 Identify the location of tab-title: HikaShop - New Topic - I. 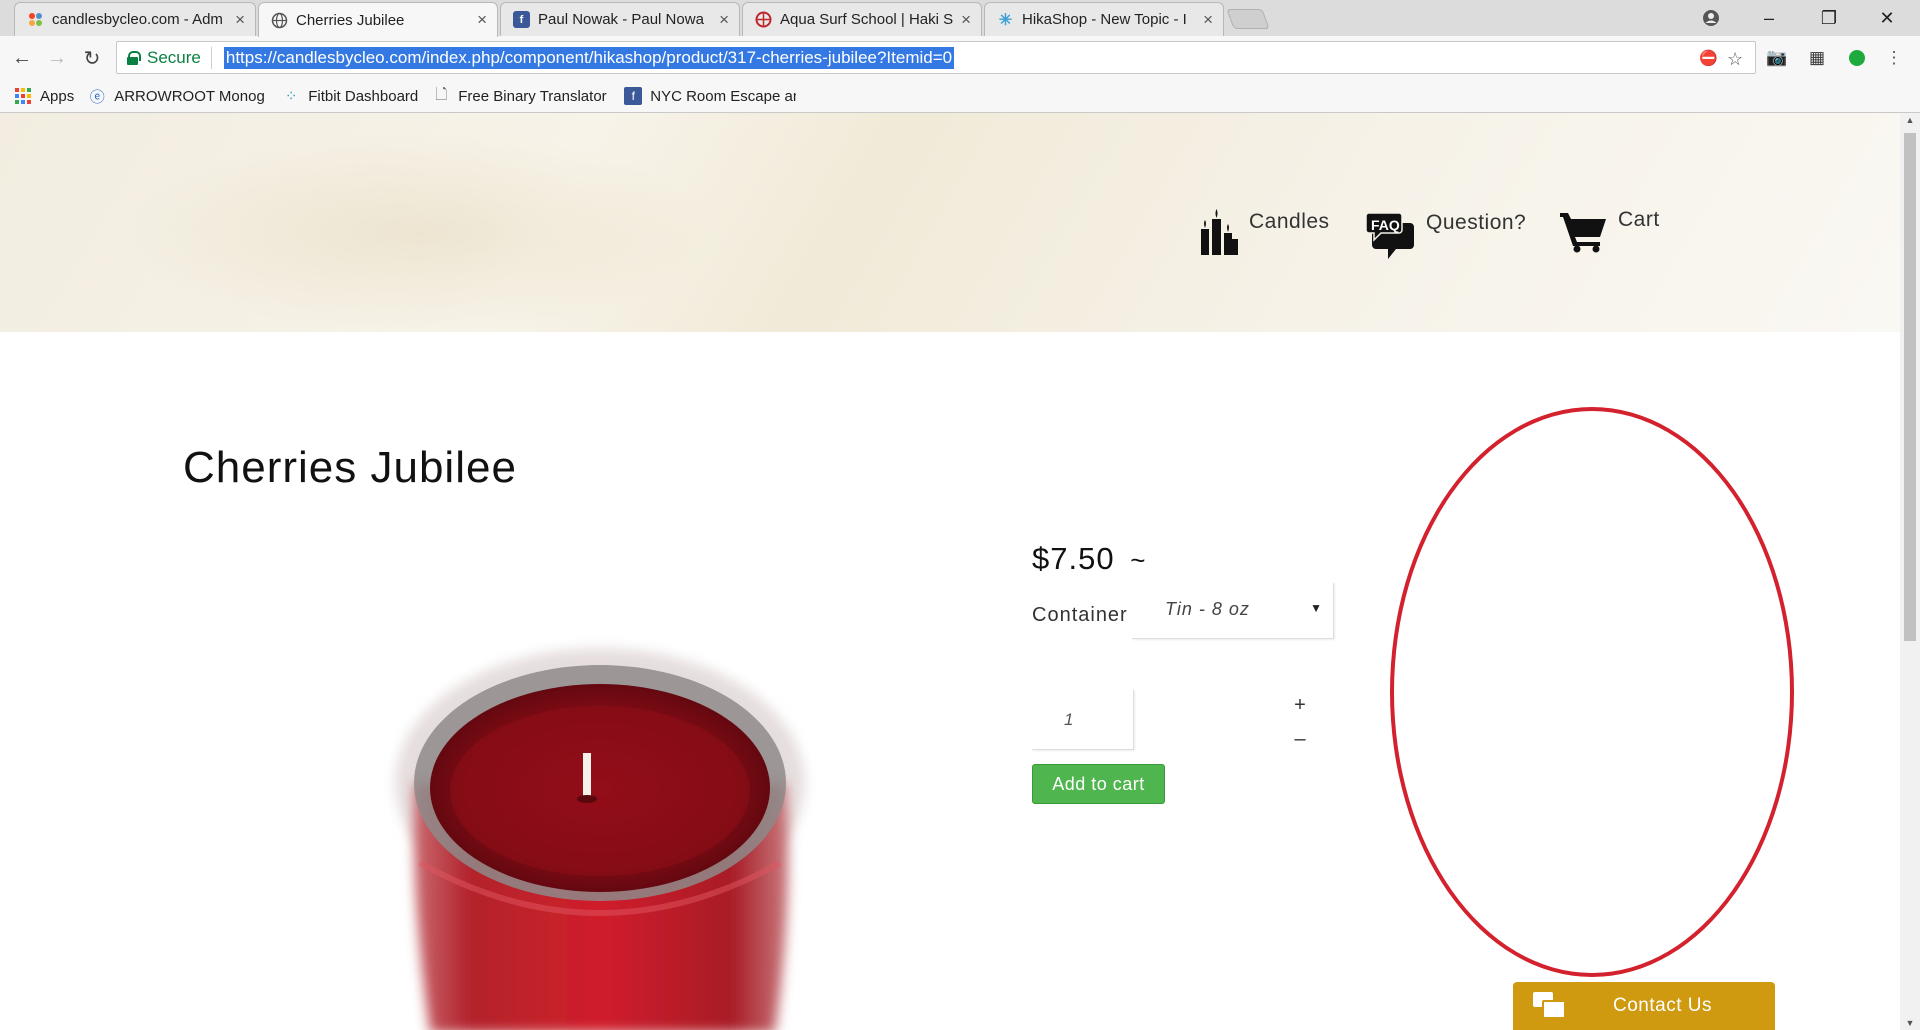
(1104, 19).